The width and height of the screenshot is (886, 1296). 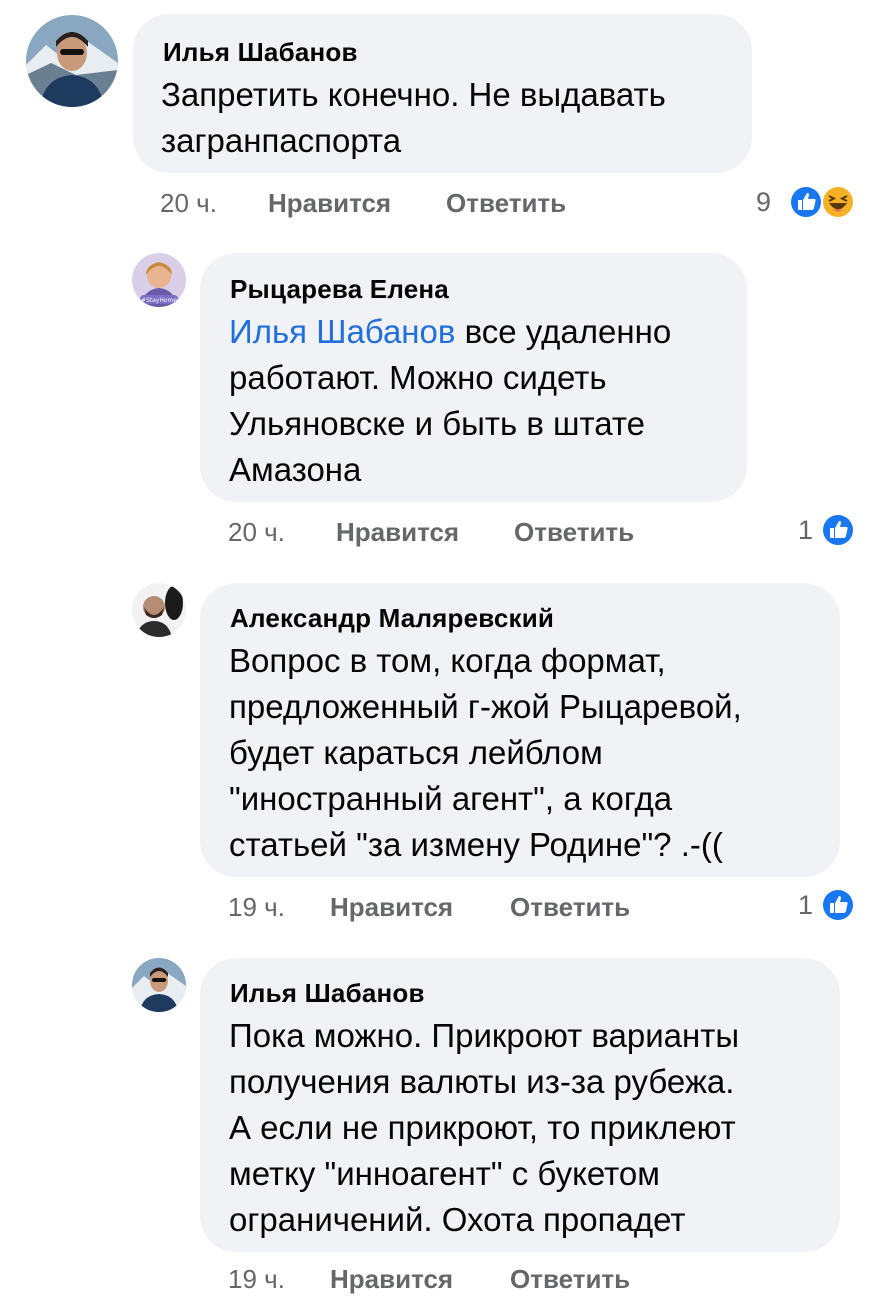 What do you see at coordinates (159, 300) in the screenshot?
I see `avatar-badge-text: #StayHome` at bounding box center [159, 300].